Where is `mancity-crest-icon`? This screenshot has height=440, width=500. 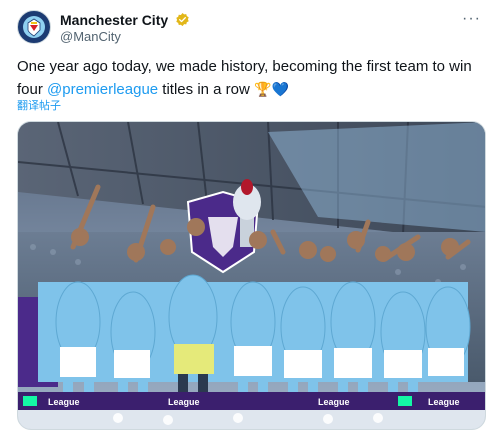 mancity-crest-icon is located at coordinates (34, 27).